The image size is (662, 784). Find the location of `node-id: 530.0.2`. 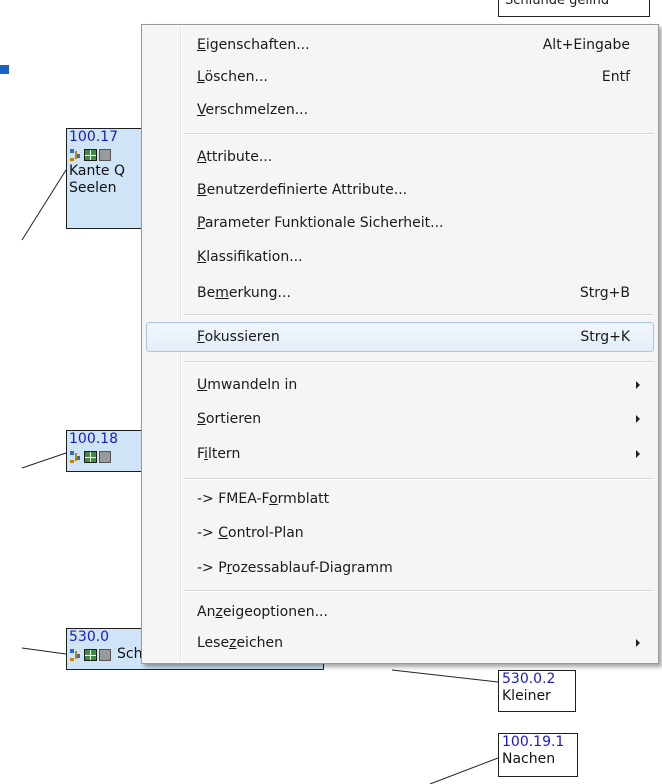

node-id: 530.0.2 is located at coordinates (529, 679).